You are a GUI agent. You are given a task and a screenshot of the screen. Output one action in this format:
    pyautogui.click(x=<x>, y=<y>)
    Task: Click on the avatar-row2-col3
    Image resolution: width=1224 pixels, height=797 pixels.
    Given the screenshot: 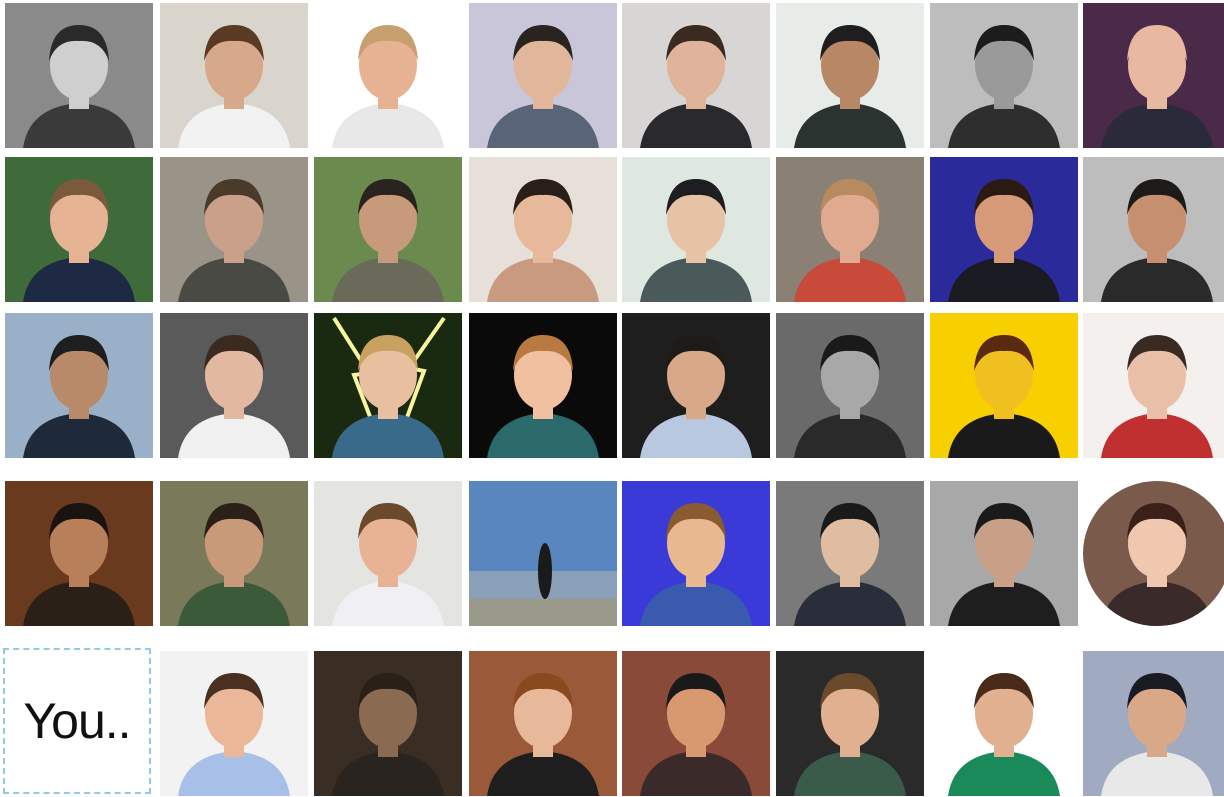 What is the action you would take?
    pyautogui.click(x=388, y=229)
    